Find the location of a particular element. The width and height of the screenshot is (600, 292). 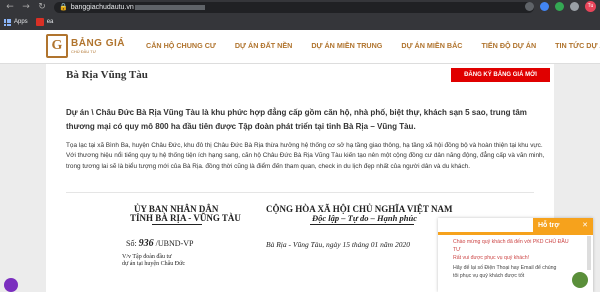

url-text: banggiachudautu.vn is located at coordinates (102, 7).